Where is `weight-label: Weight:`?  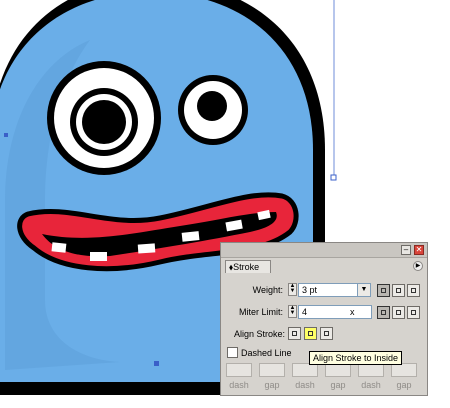
weight-label: Weight: is located at coordinates (267, 290).